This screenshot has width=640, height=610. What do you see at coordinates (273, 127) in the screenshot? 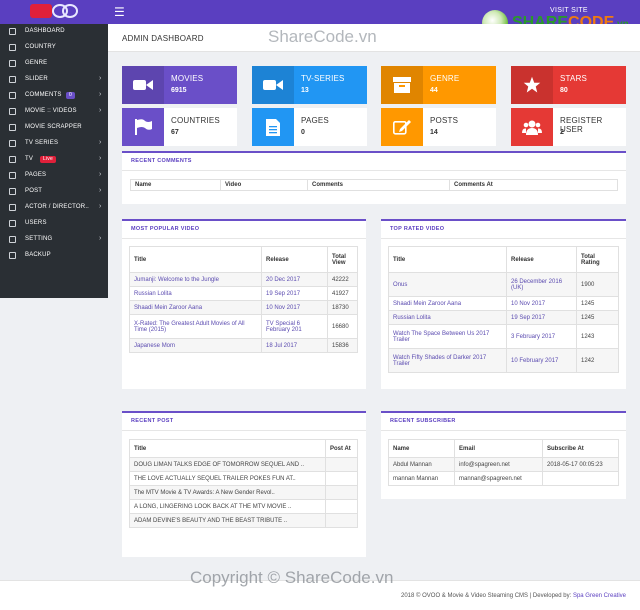
I see `document-icon` at bounding box center [273, 127].